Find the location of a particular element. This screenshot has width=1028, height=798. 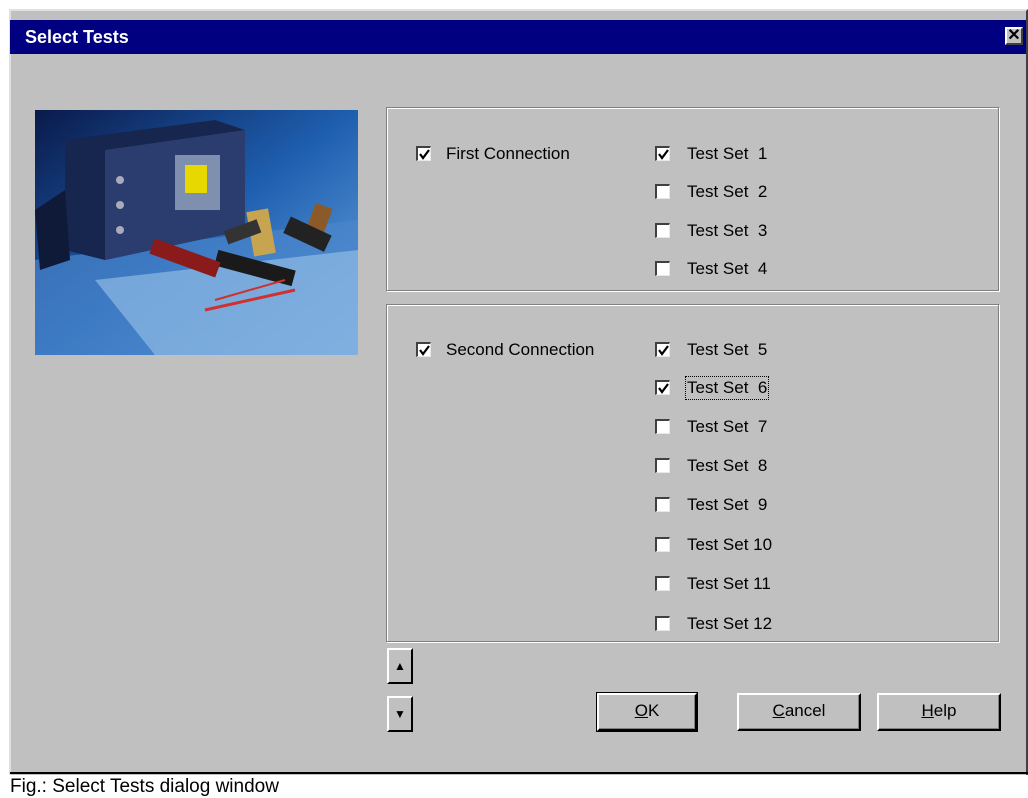

scroll-down-button: ▼ is located at coordinates (400, 714).